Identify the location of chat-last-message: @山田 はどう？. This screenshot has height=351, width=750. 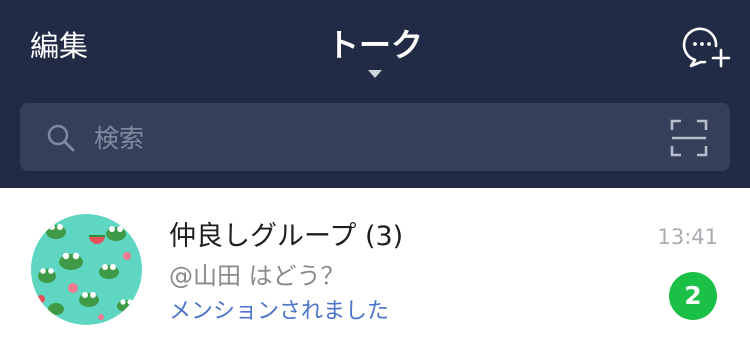
(257, 276).